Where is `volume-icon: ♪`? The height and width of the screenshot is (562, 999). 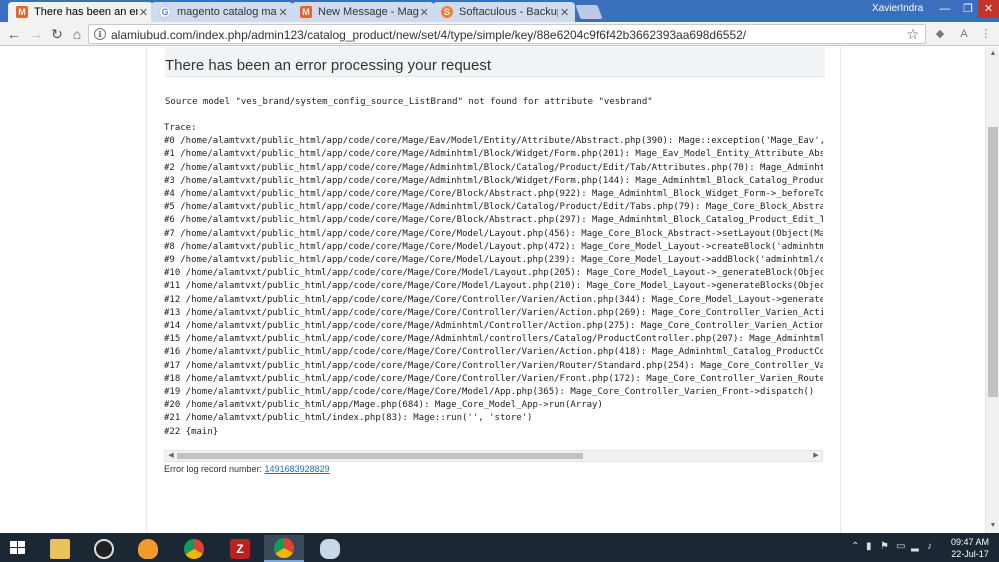 volume-icon: ♪ is located at coordinates (929, 546).